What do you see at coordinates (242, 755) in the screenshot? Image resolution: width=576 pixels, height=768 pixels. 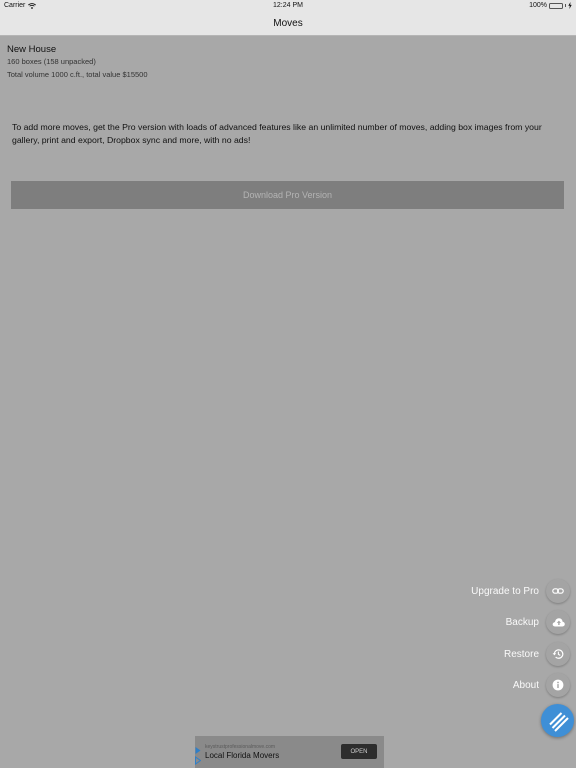 I see `ad-title: Local Florida Movers` at bounding box center [242, 755].